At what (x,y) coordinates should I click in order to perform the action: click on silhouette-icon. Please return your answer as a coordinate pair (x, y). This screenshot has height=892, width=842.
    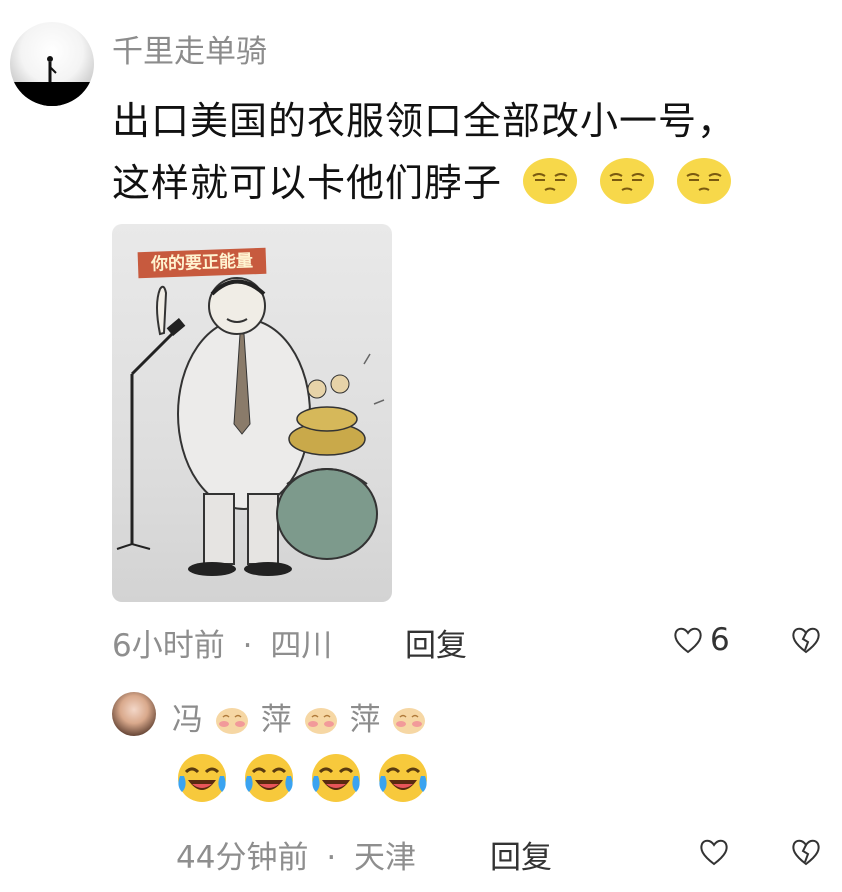
    Looking at the image, I should click on (52, 81).